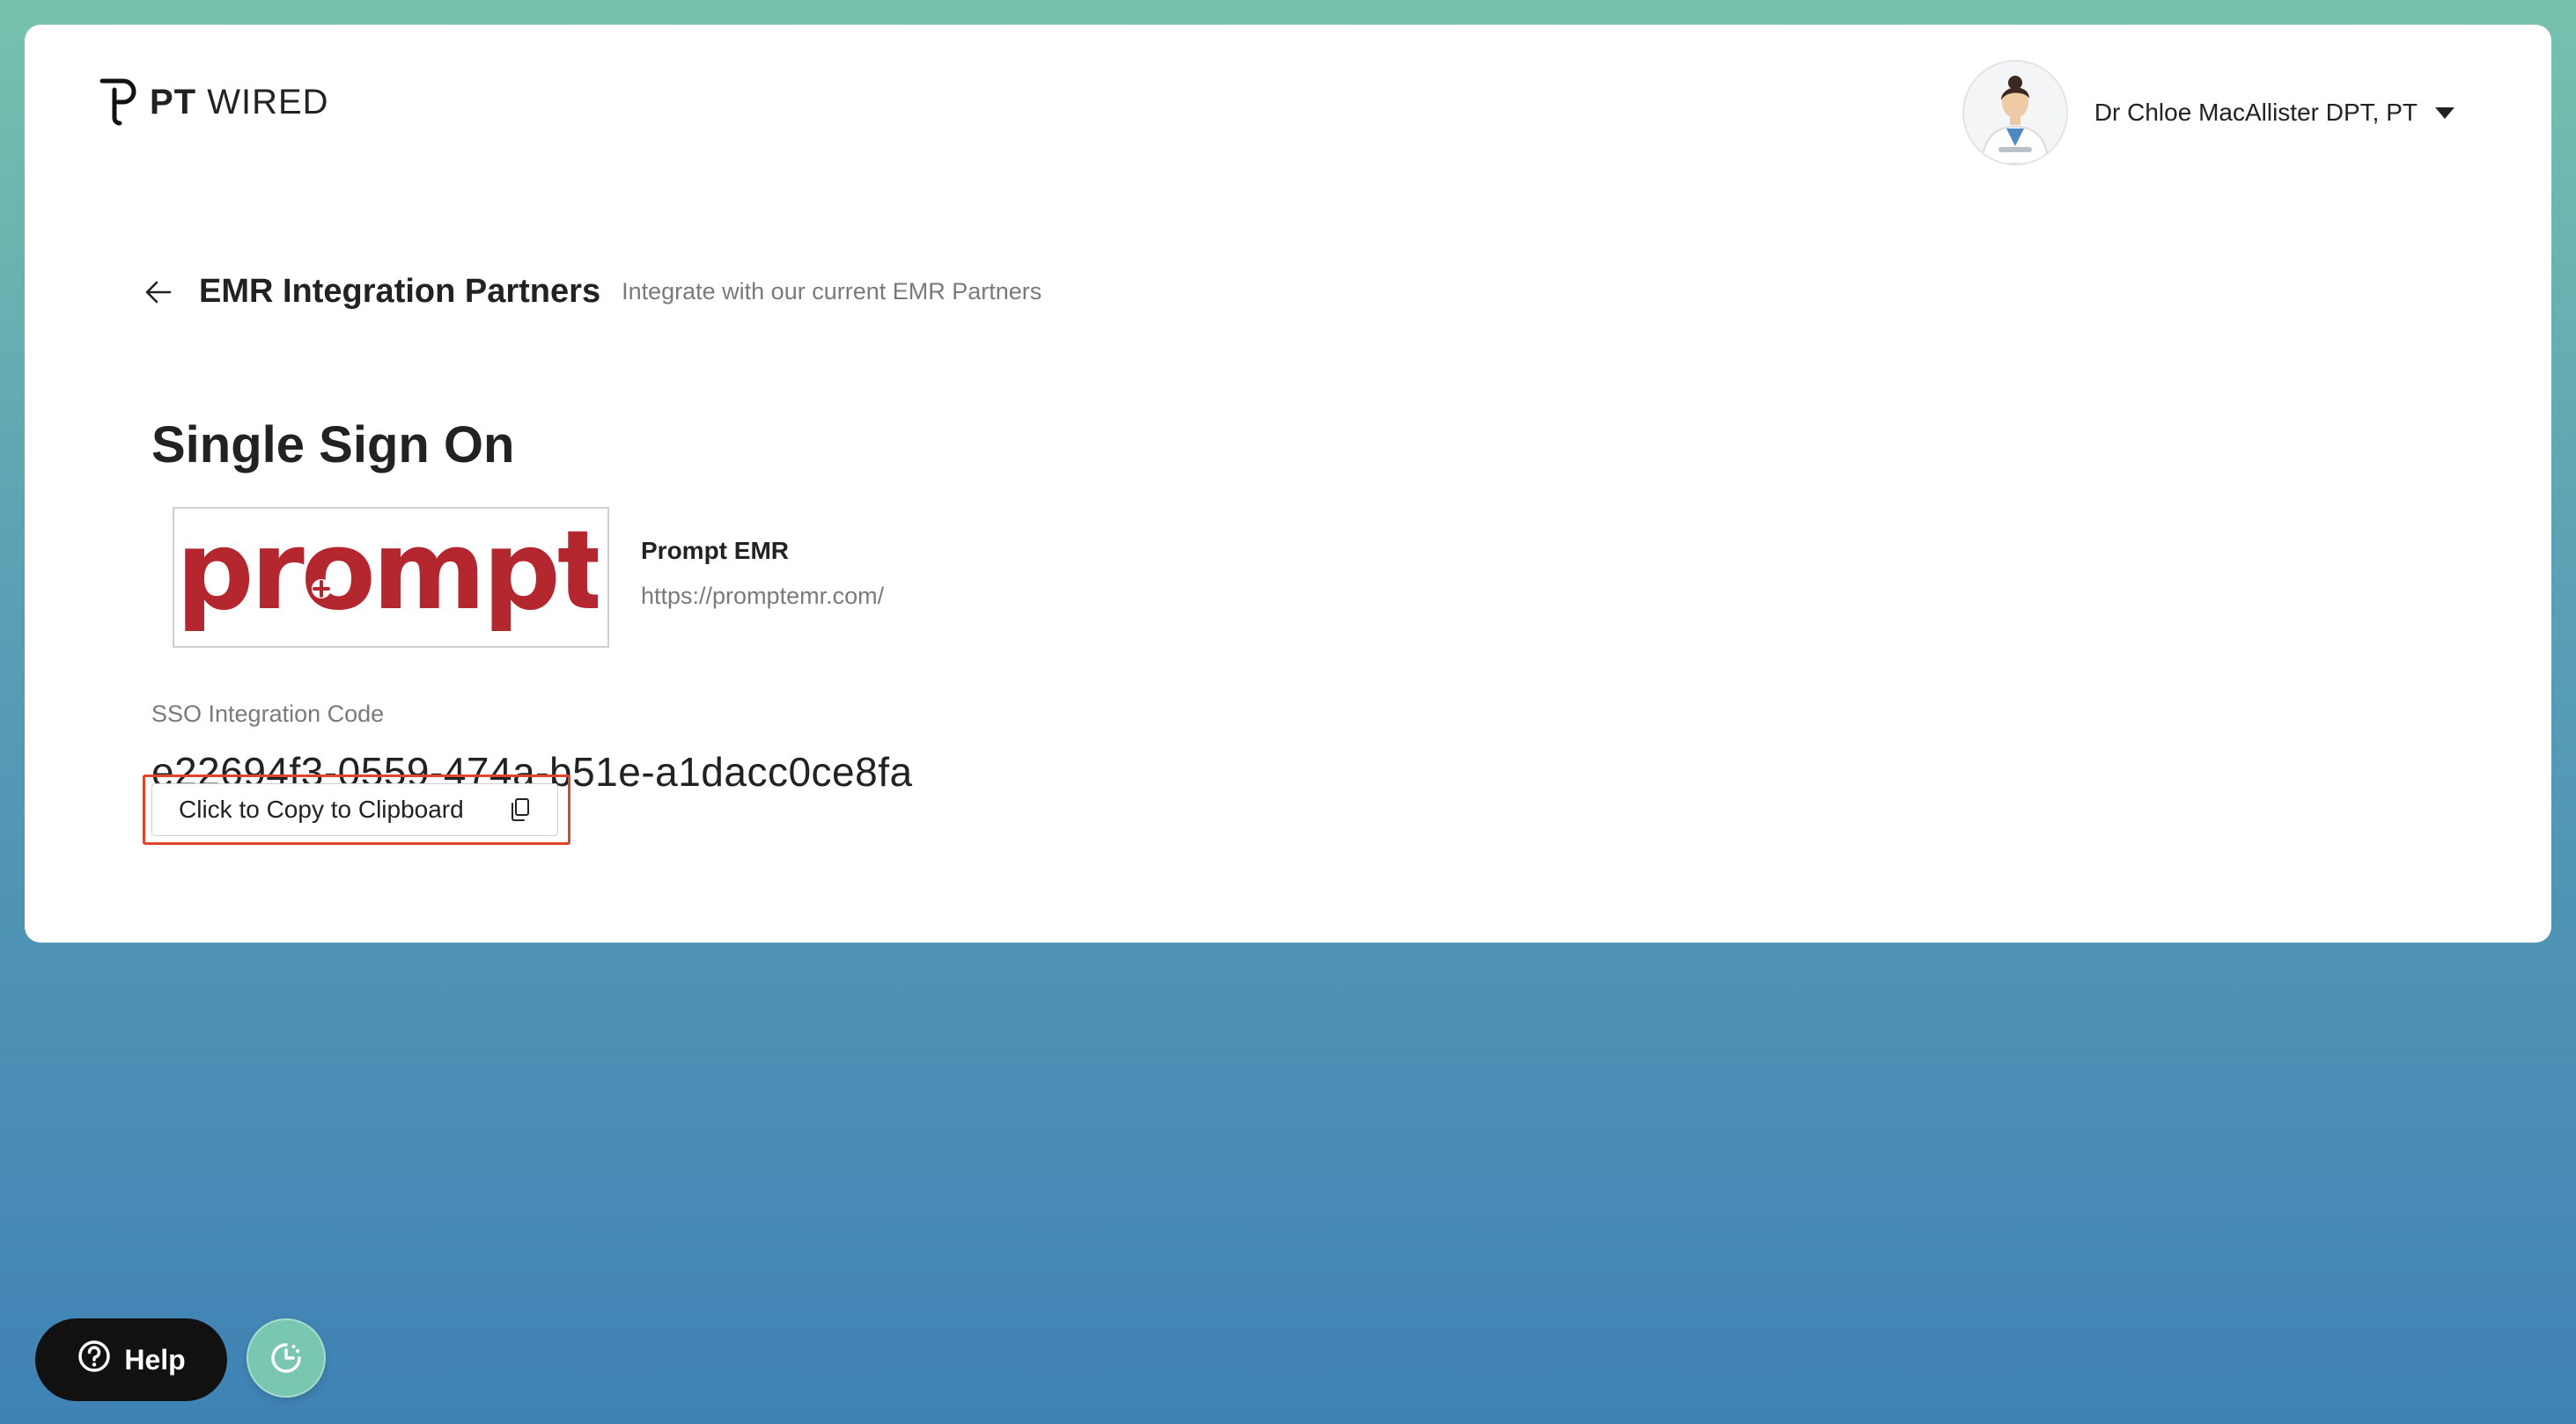  What do you see at coordinates (715, 550) in the screenshot?
I see `partner-name: Prompt EMR` at bounding box center [715, 550].